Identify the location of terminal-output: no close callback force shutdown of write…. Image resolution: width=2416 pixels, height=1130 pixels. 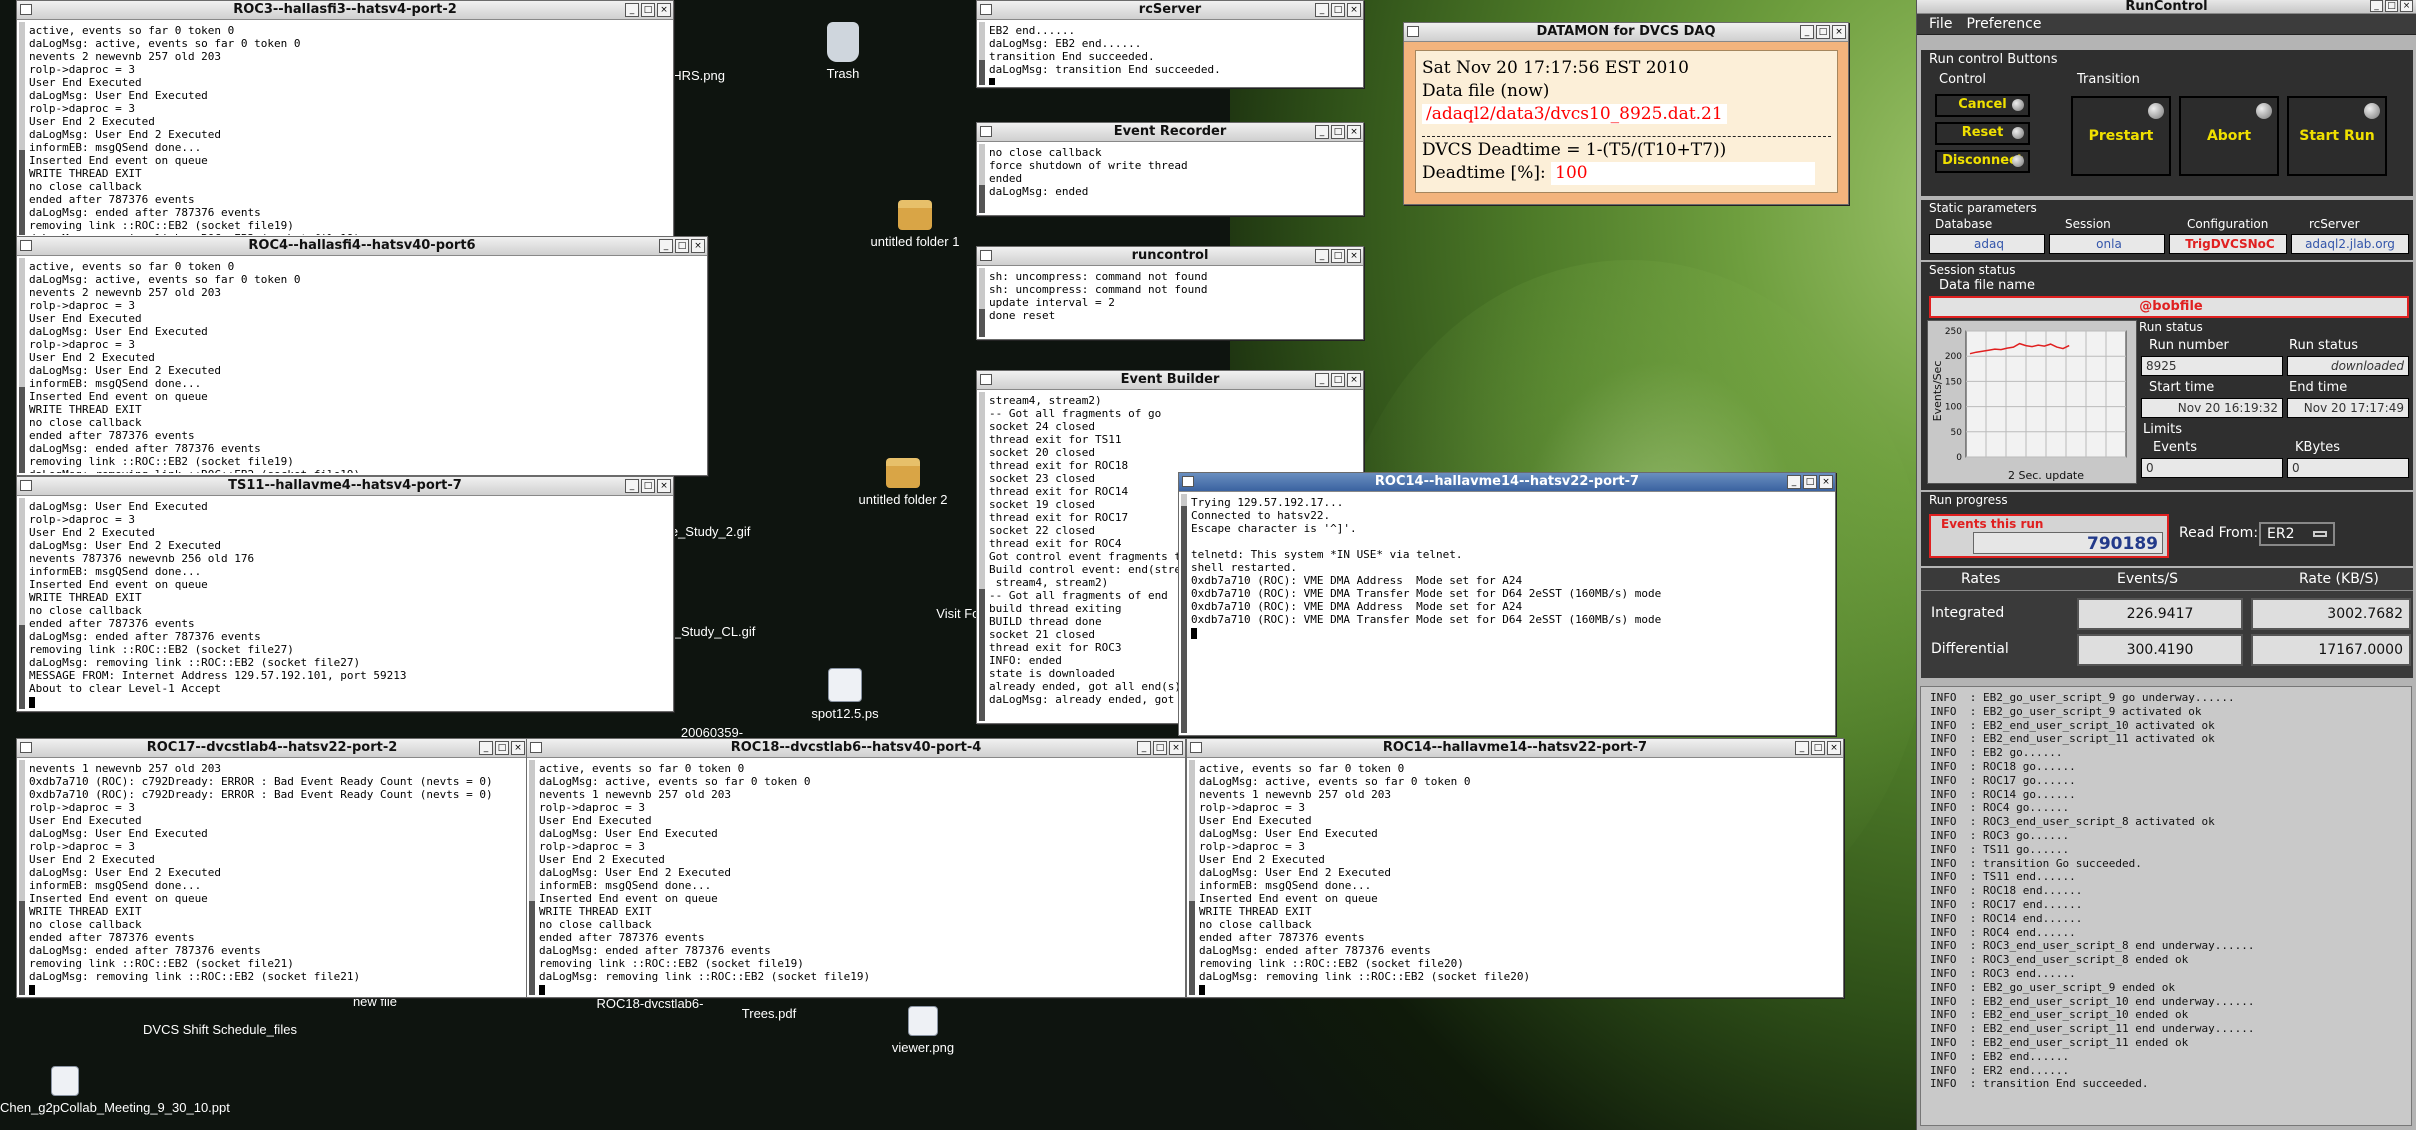
(1173, 178).